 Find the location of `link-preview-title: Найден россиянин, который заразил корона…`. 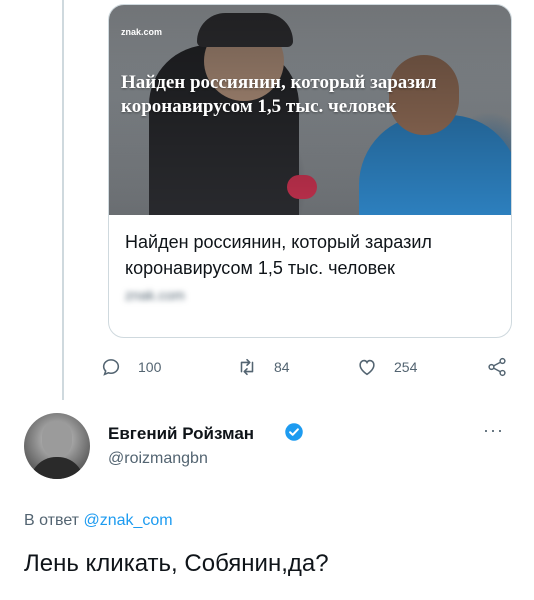

link-preview-title: Найден россиянин, который заразил корона… is located at coordinates (310, 255).